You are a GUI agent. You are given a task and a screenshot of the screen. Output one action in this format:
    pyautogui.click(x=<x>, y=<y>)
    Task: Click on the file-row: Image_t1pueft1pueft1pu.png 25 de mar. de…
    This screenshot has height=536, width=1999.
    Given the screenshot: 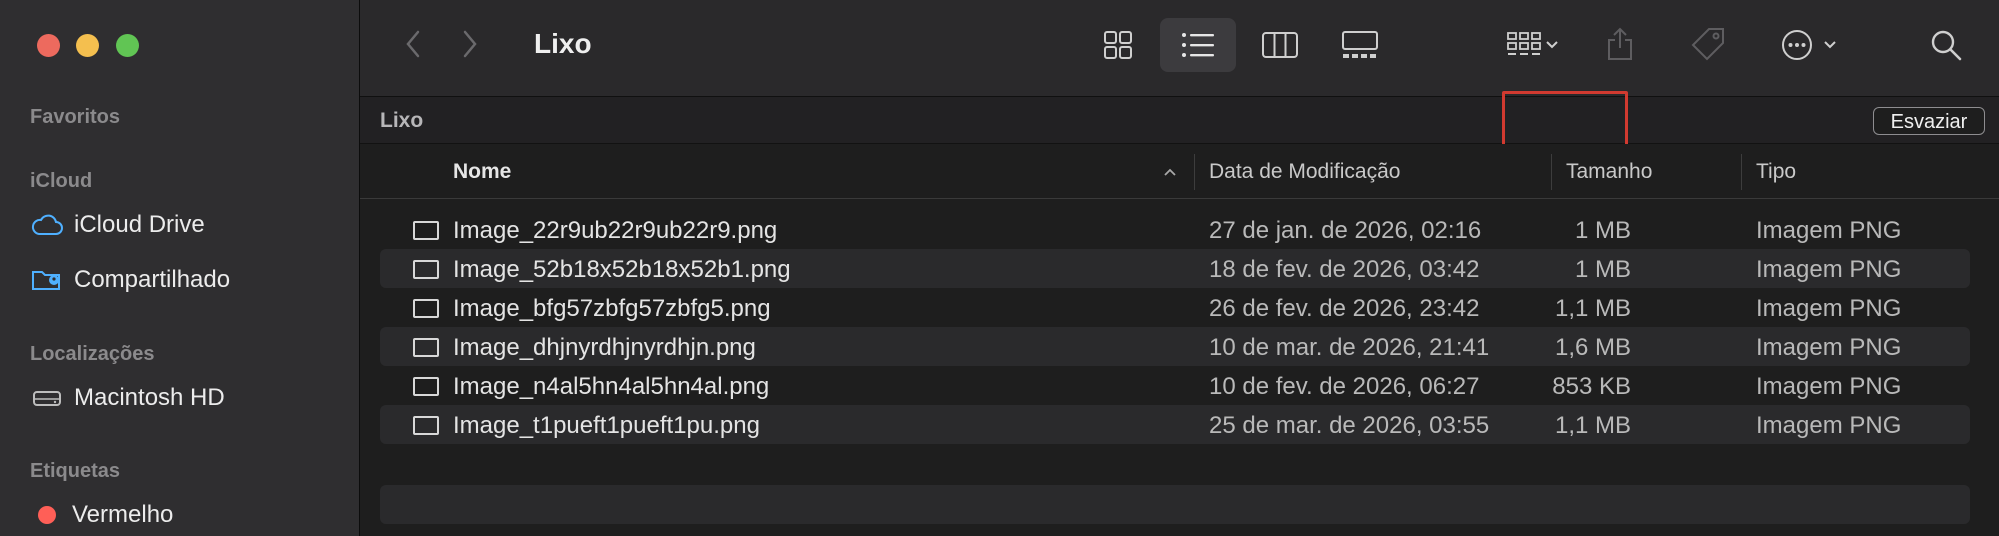 What is the action you would take?
    pyautogui.click(x=1175, y=424)
    